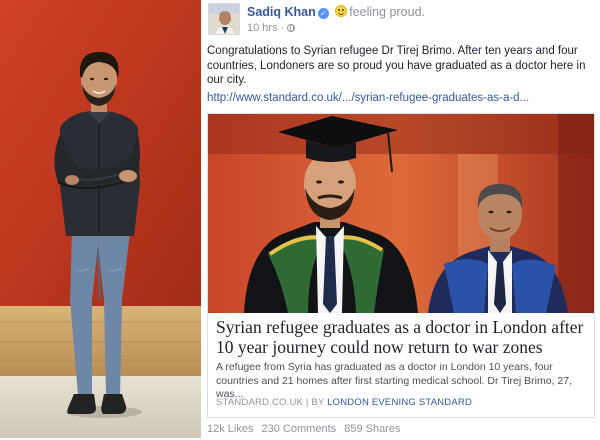  What do you see at coordinates (230, 429) in the screenshot?
I see `likes-count: 12k Likes` at bounding box center [230, 429].